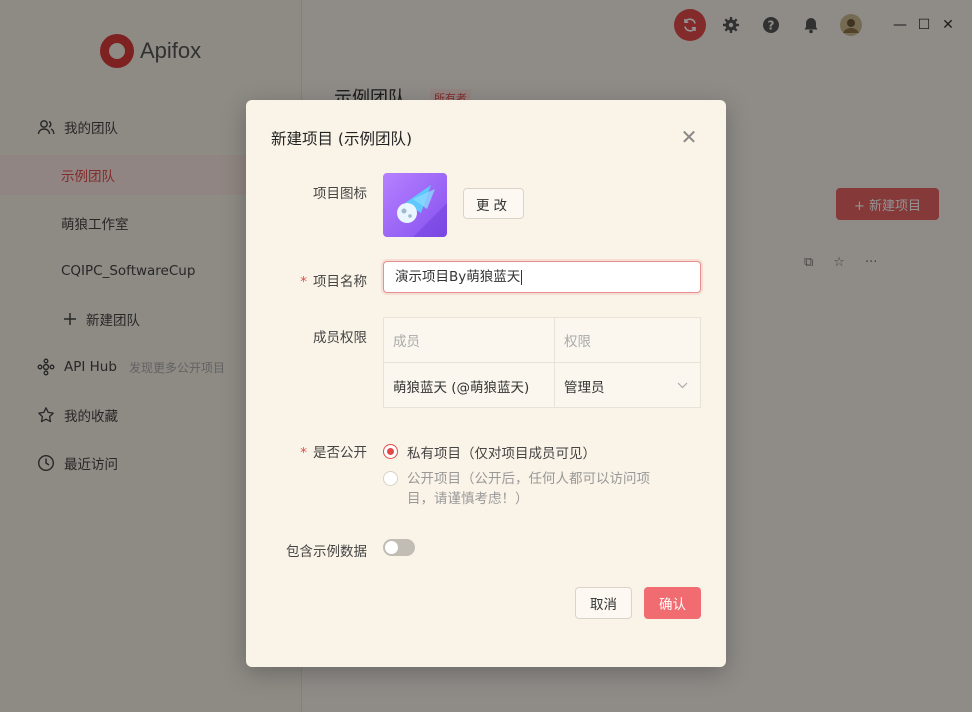 This screenshot has width=972, height=712. What do you see at coordinates (577, 342) in the screenshot?
I see `column-header-permission: 权限` at bounding box center [577, 342].